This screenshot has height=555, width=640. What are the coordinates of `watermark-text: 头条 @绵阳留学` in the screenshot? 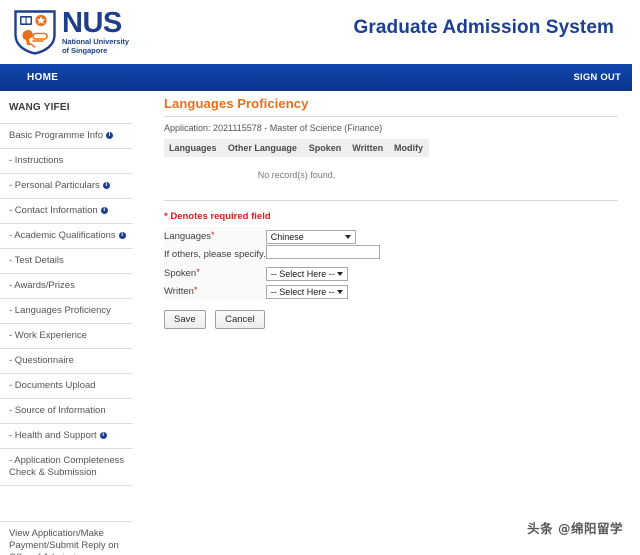 It's located at (575, 528).